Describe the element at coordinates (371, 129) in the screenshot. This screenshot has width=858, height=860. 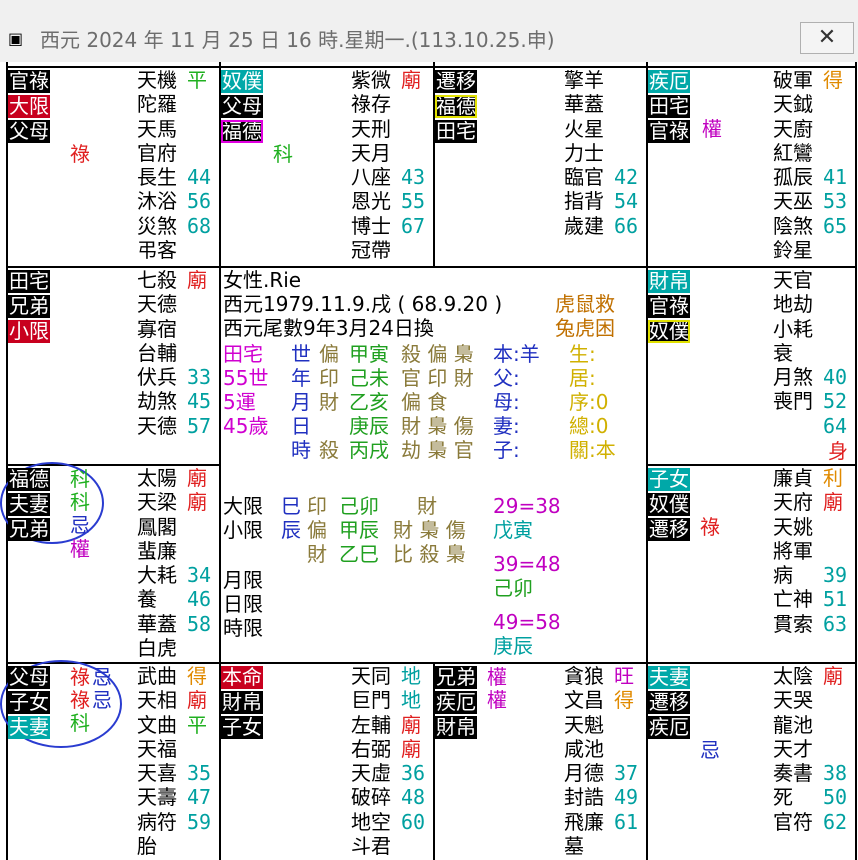
I see `star-row: 天刑` at that location.